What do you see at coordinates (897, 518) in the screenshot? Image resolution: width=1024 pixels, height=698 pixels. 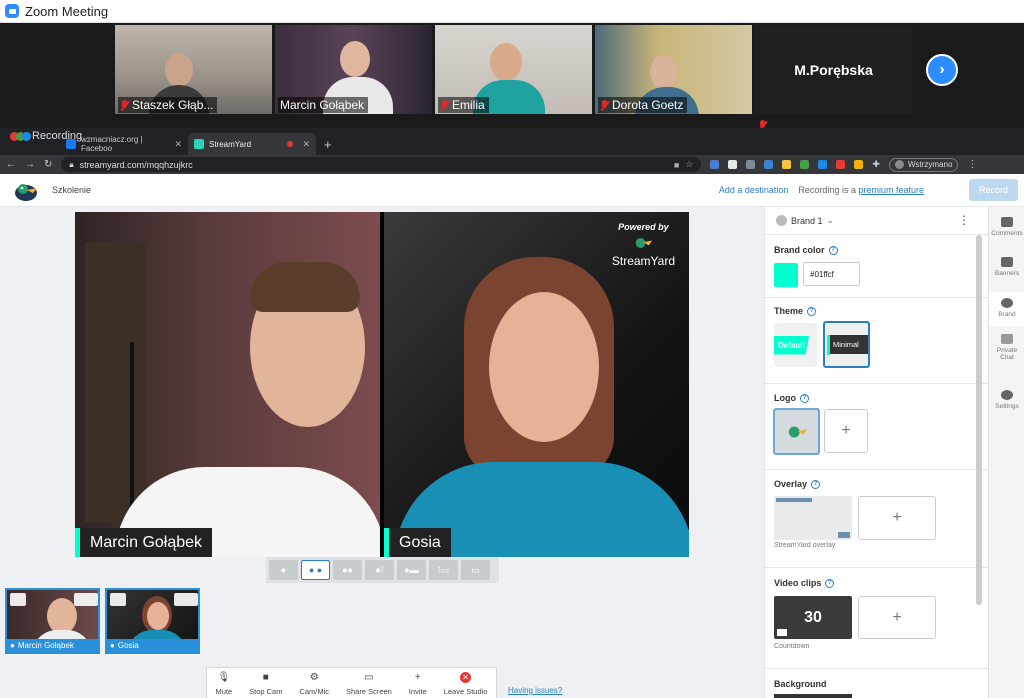 I see `add-overlay-button: +` at bounding box center [897, 518].